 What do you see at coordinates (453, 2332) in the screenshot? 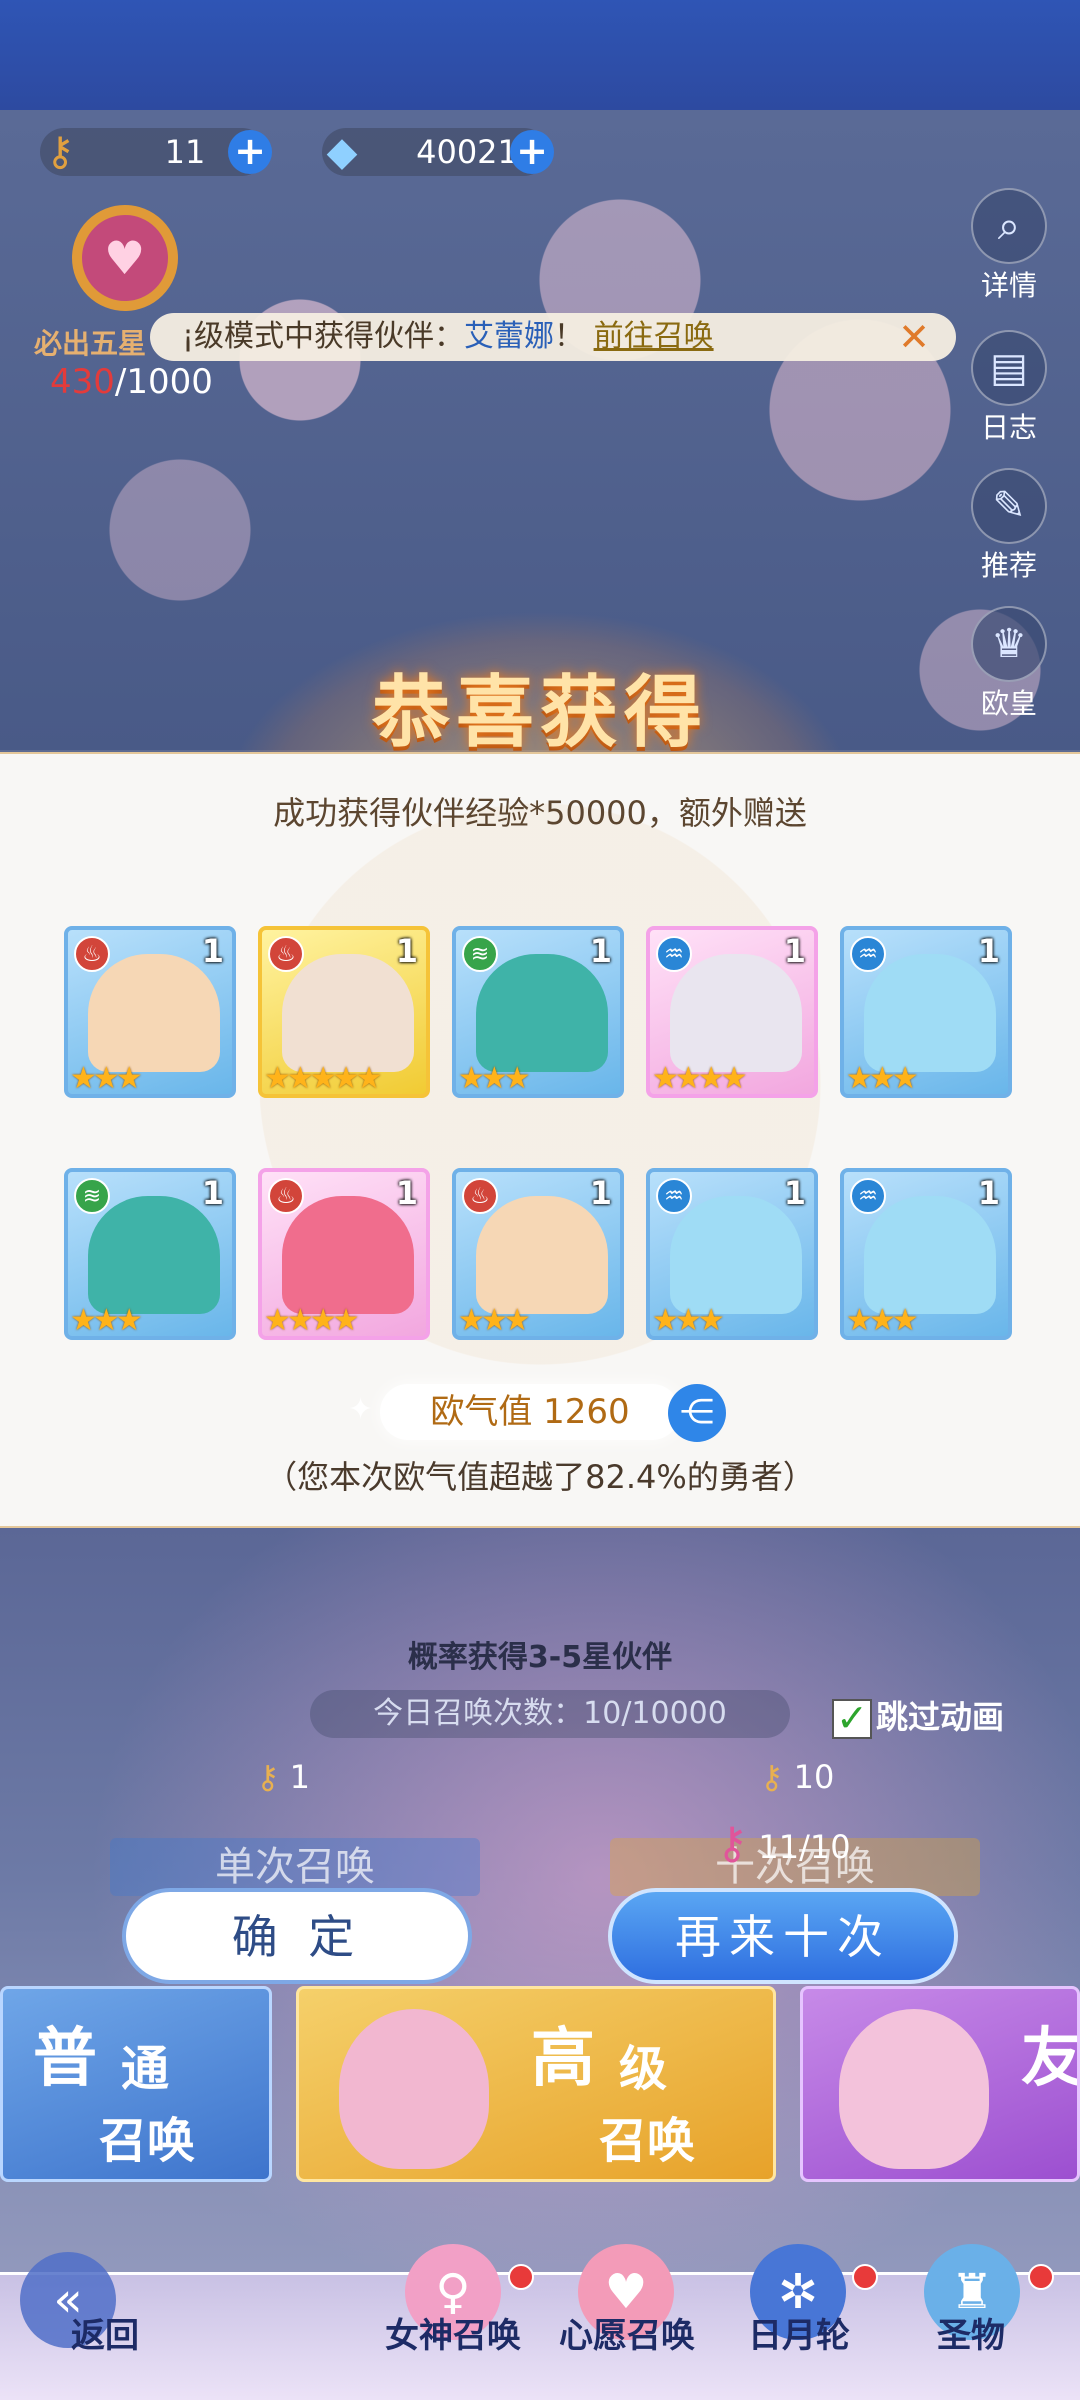
I see `nav-goddess-summon: 女神召唤` at bounding box center [453, 2332].